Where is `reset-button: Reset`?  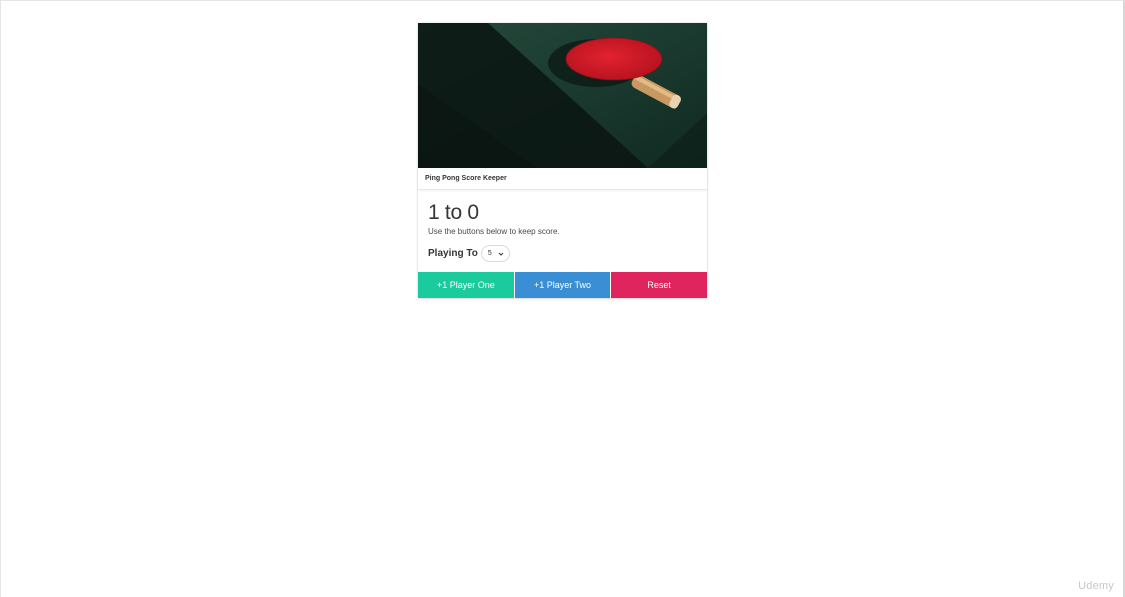 reset-button: Reset is located at coordinates (659, 285).